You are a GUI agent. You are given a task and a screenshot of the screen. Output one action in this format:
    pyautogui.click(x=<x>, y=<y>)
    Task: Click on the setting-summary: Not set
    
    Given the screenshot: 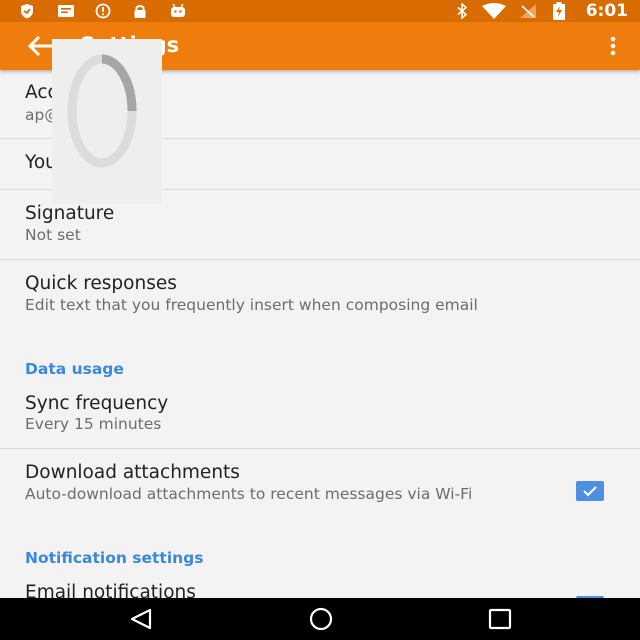 What is the action you would take?
    pyautogui.click(x=53, y=235)
    